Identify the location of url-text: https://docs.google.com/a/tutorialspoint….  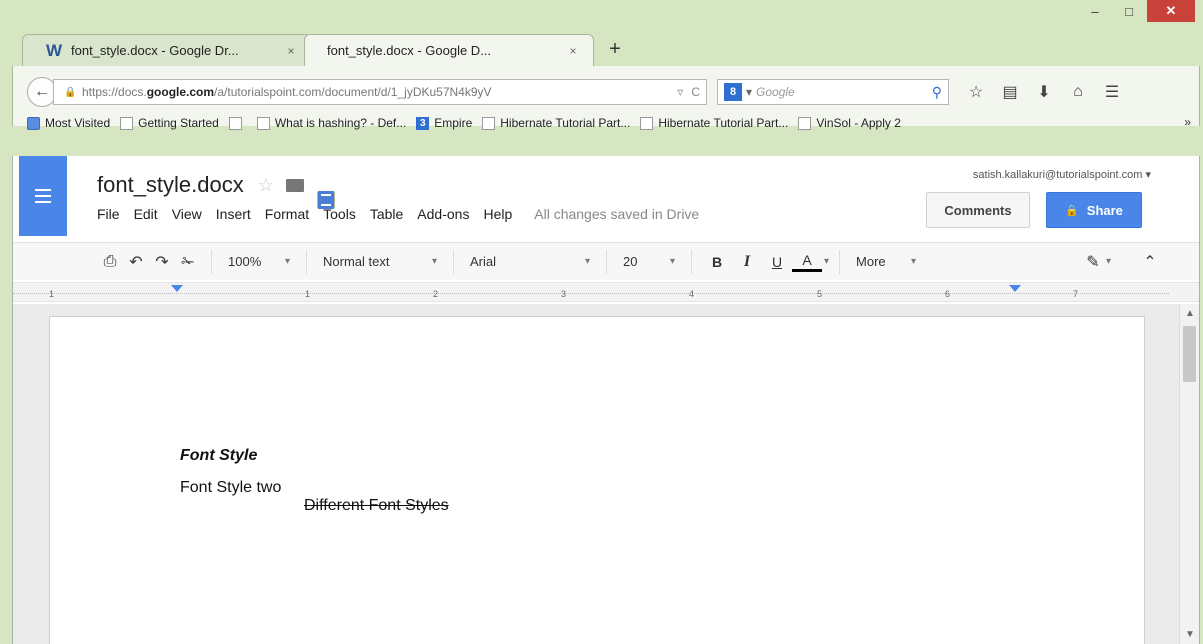
(287, 92).